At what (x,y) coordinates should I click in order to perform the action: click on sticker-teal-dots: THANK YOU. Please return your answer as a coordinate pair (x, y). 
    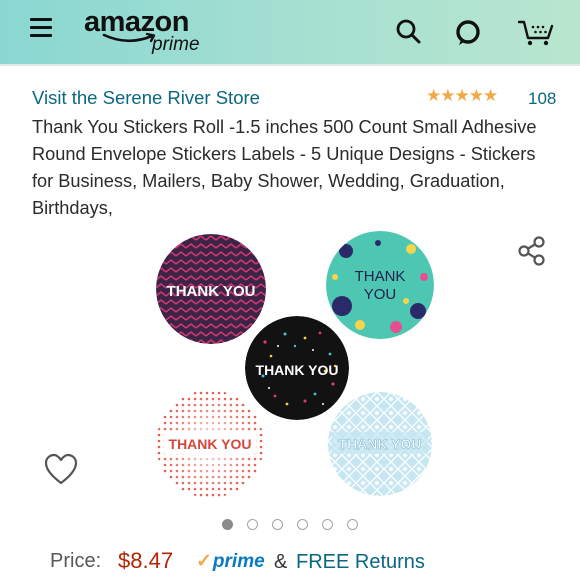
    Looking at the image, I should click on (380, 285).